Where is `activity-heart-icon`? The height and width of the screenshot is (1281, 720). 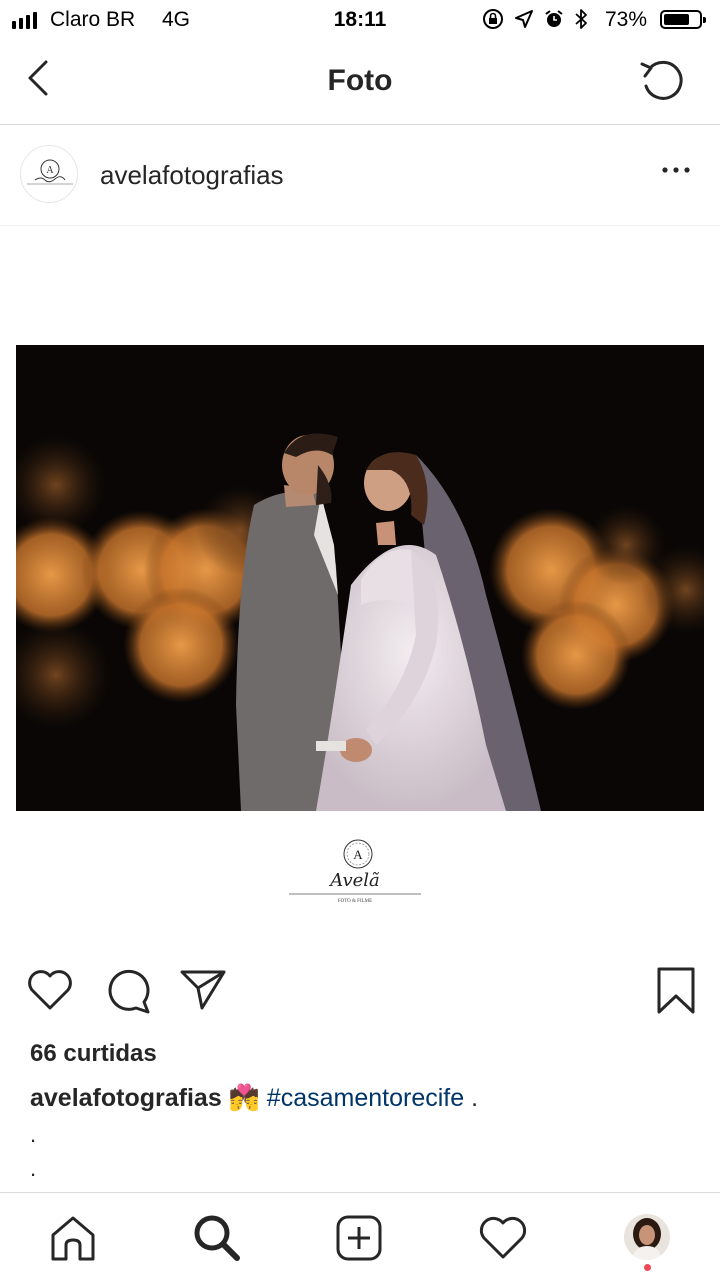
activity-heart-icon is located at coordinates (503, 1238).